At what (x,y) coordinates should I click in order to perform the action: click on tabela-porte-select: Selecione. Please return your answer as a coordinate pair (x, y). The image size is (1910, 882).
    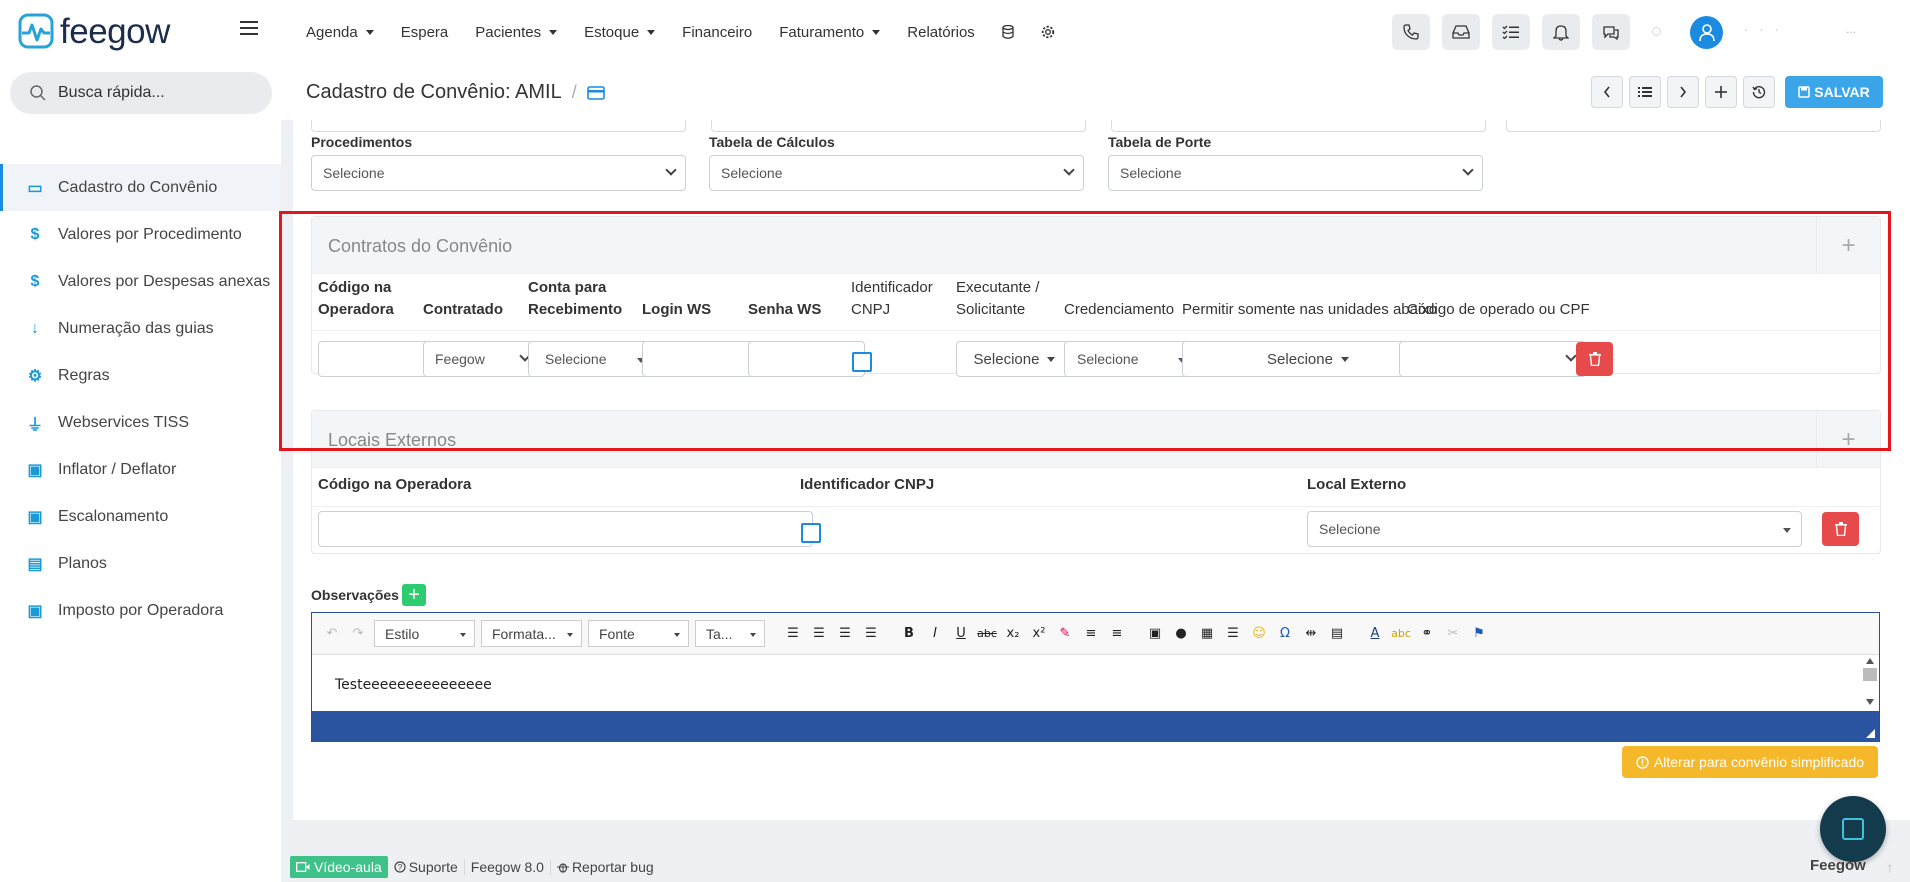
    Looking at the image, I should click on (1295, 173).